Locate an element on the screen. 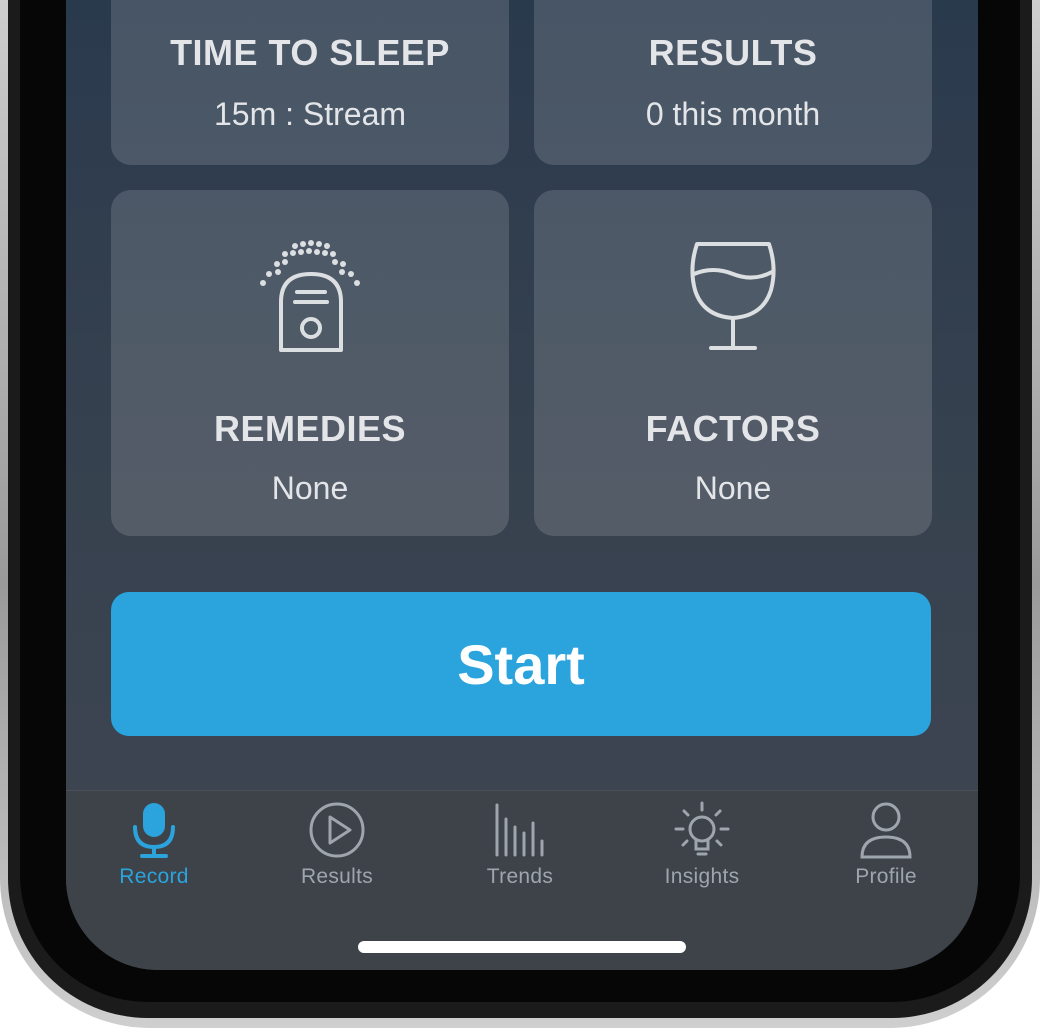 The width and height of the screenshot is (1040, 1028). factors-value: None is located at coordinates (733, 488).